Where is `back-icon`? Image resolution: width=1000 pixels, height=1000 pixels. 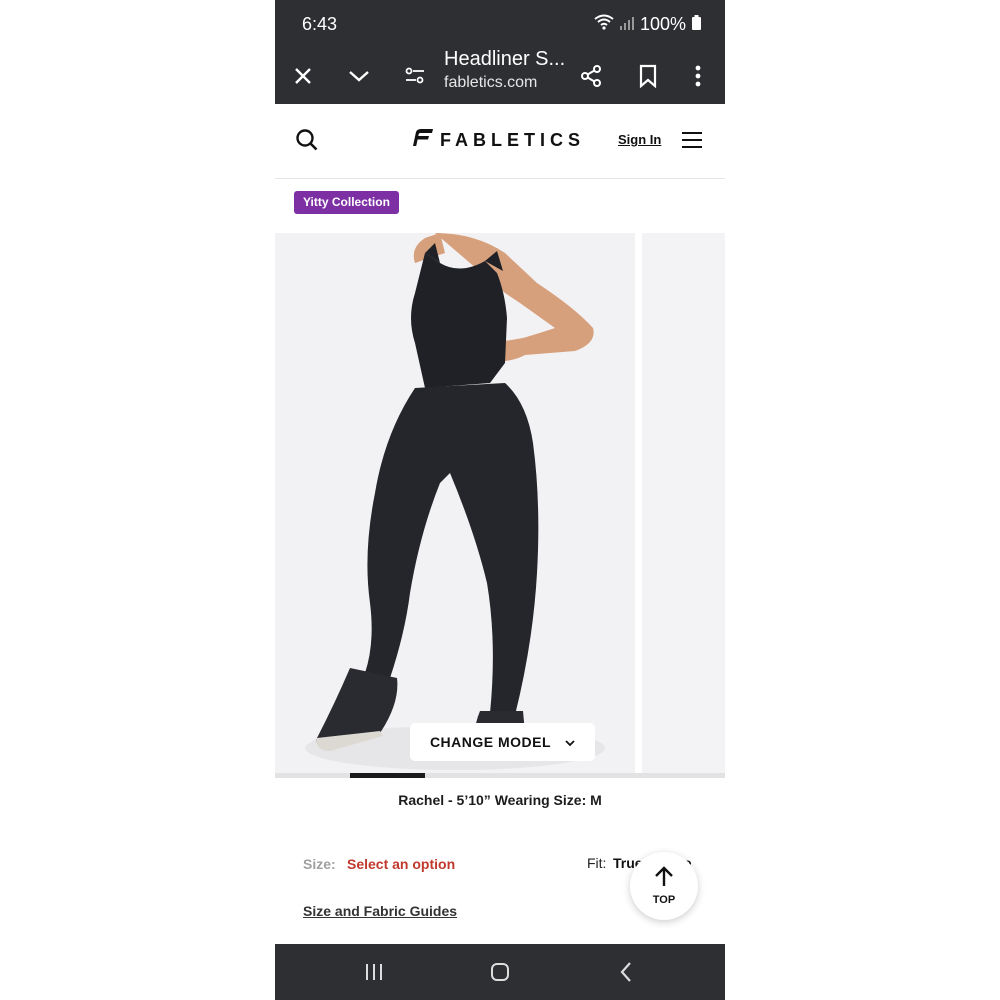
back-icon is located at coordinates (626, 972).